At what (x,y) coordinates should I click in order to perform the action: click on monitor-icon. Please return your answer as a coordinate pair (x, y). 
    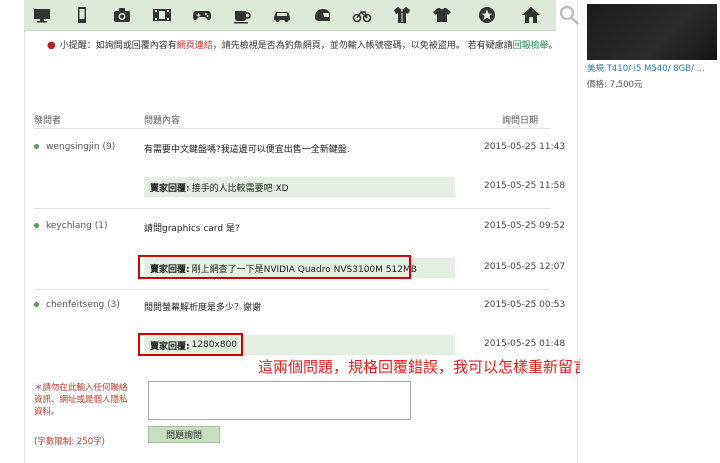
    Looking at the image, I should click on (42, 15).